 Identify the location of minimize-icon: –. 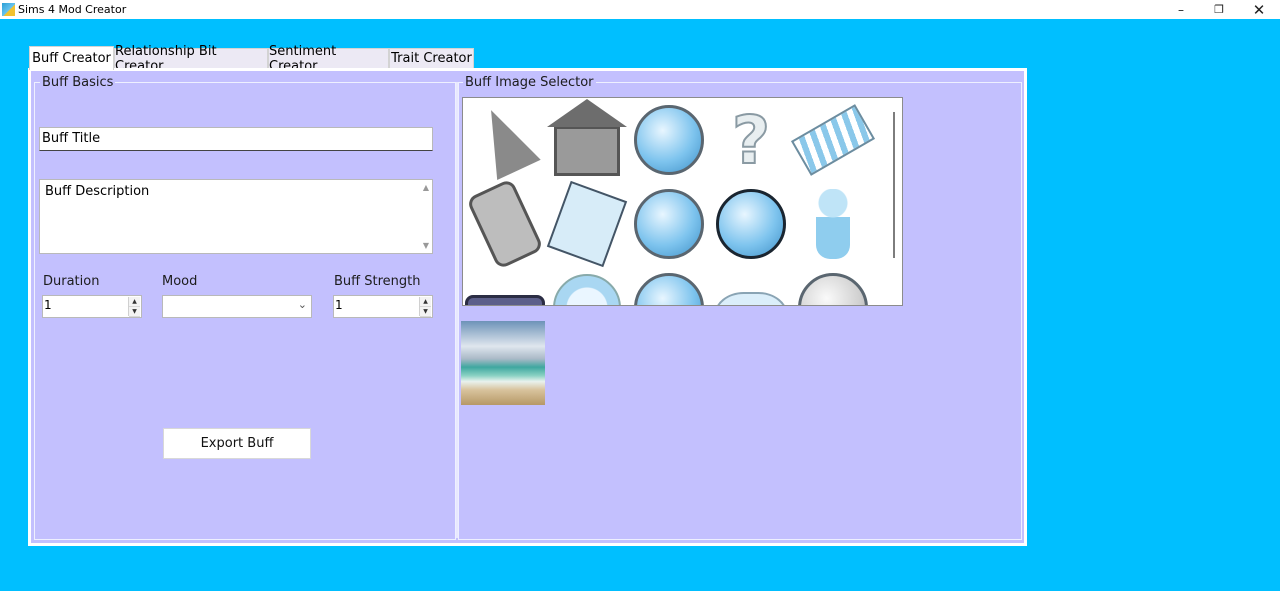
(1181, 9).